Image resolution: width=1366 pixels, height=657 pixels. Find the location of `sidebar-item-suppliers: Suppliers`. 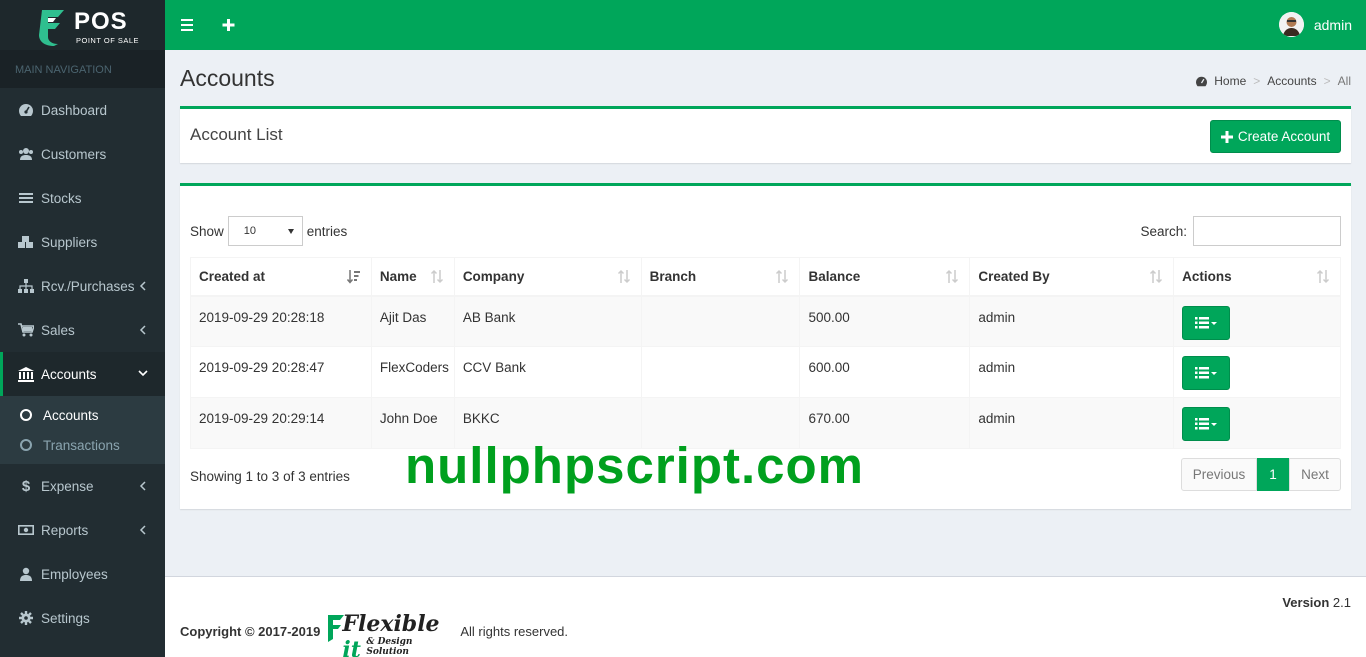

sidebar-item-suppliers: Suppliers is located at coordinates (82, 242).